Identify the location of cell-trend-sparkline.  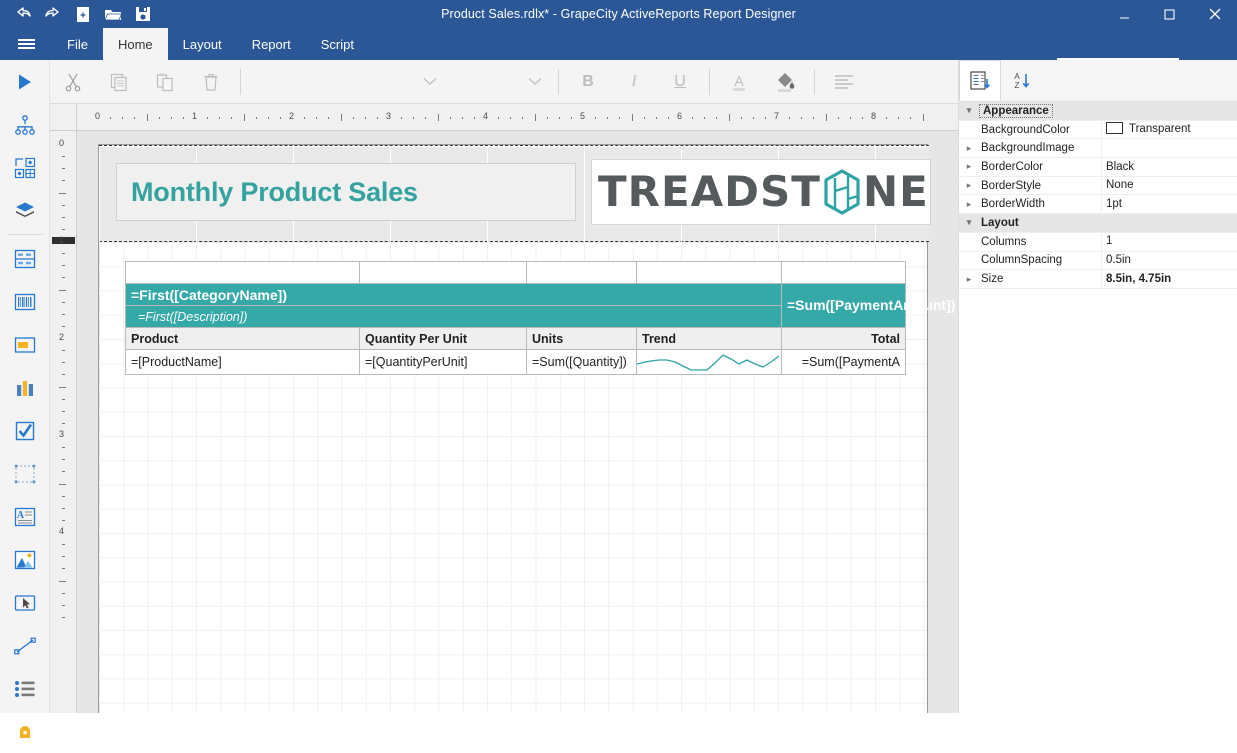
(709, 362).